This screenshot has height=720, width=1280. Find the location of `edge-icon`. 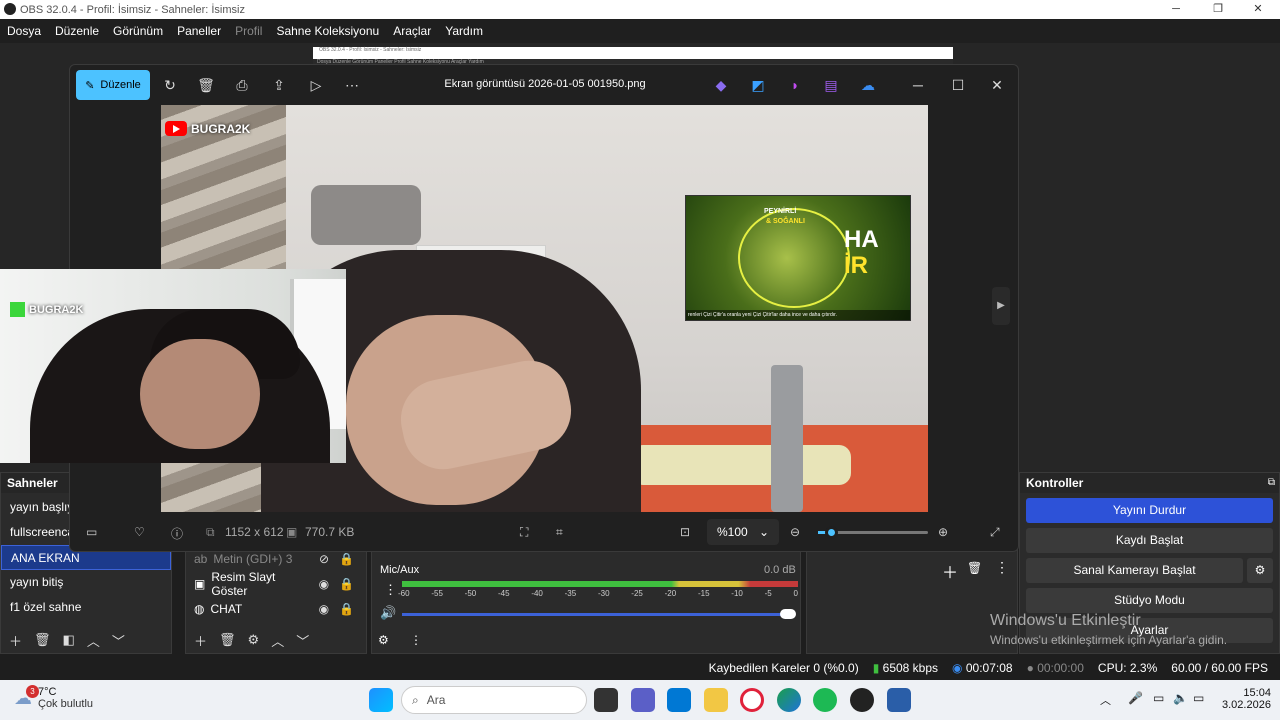

edge-icon is located at coordinates (789, 700).